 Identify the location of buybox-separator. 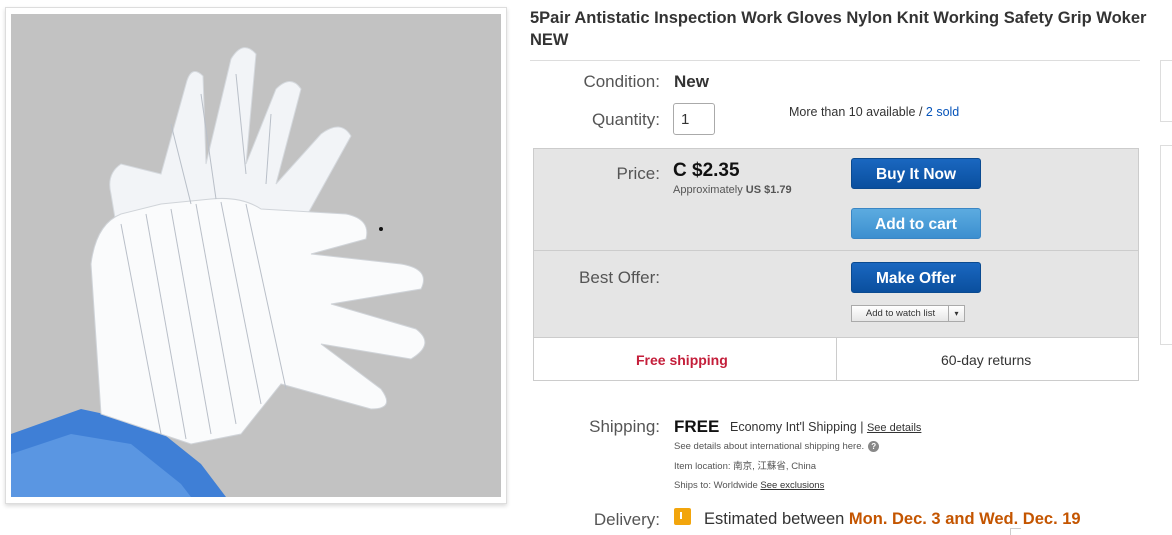
(836, 250).